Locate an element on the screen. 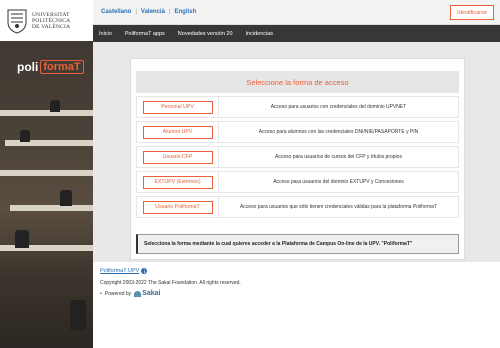 The height and width of the screenshot is (348, 500). nav-item-inicio: Inicio is located at coordinates (105, 34).